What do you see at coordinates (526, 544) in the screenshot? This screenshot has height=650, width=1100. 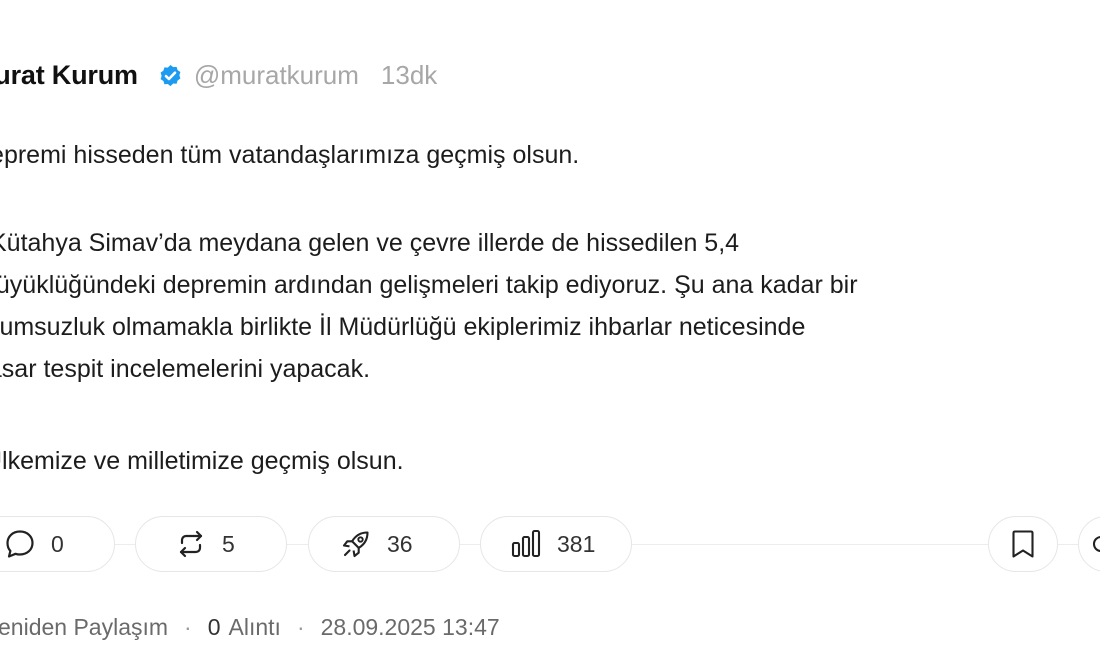 I see `views-icon` at bounding box center [526, 544].